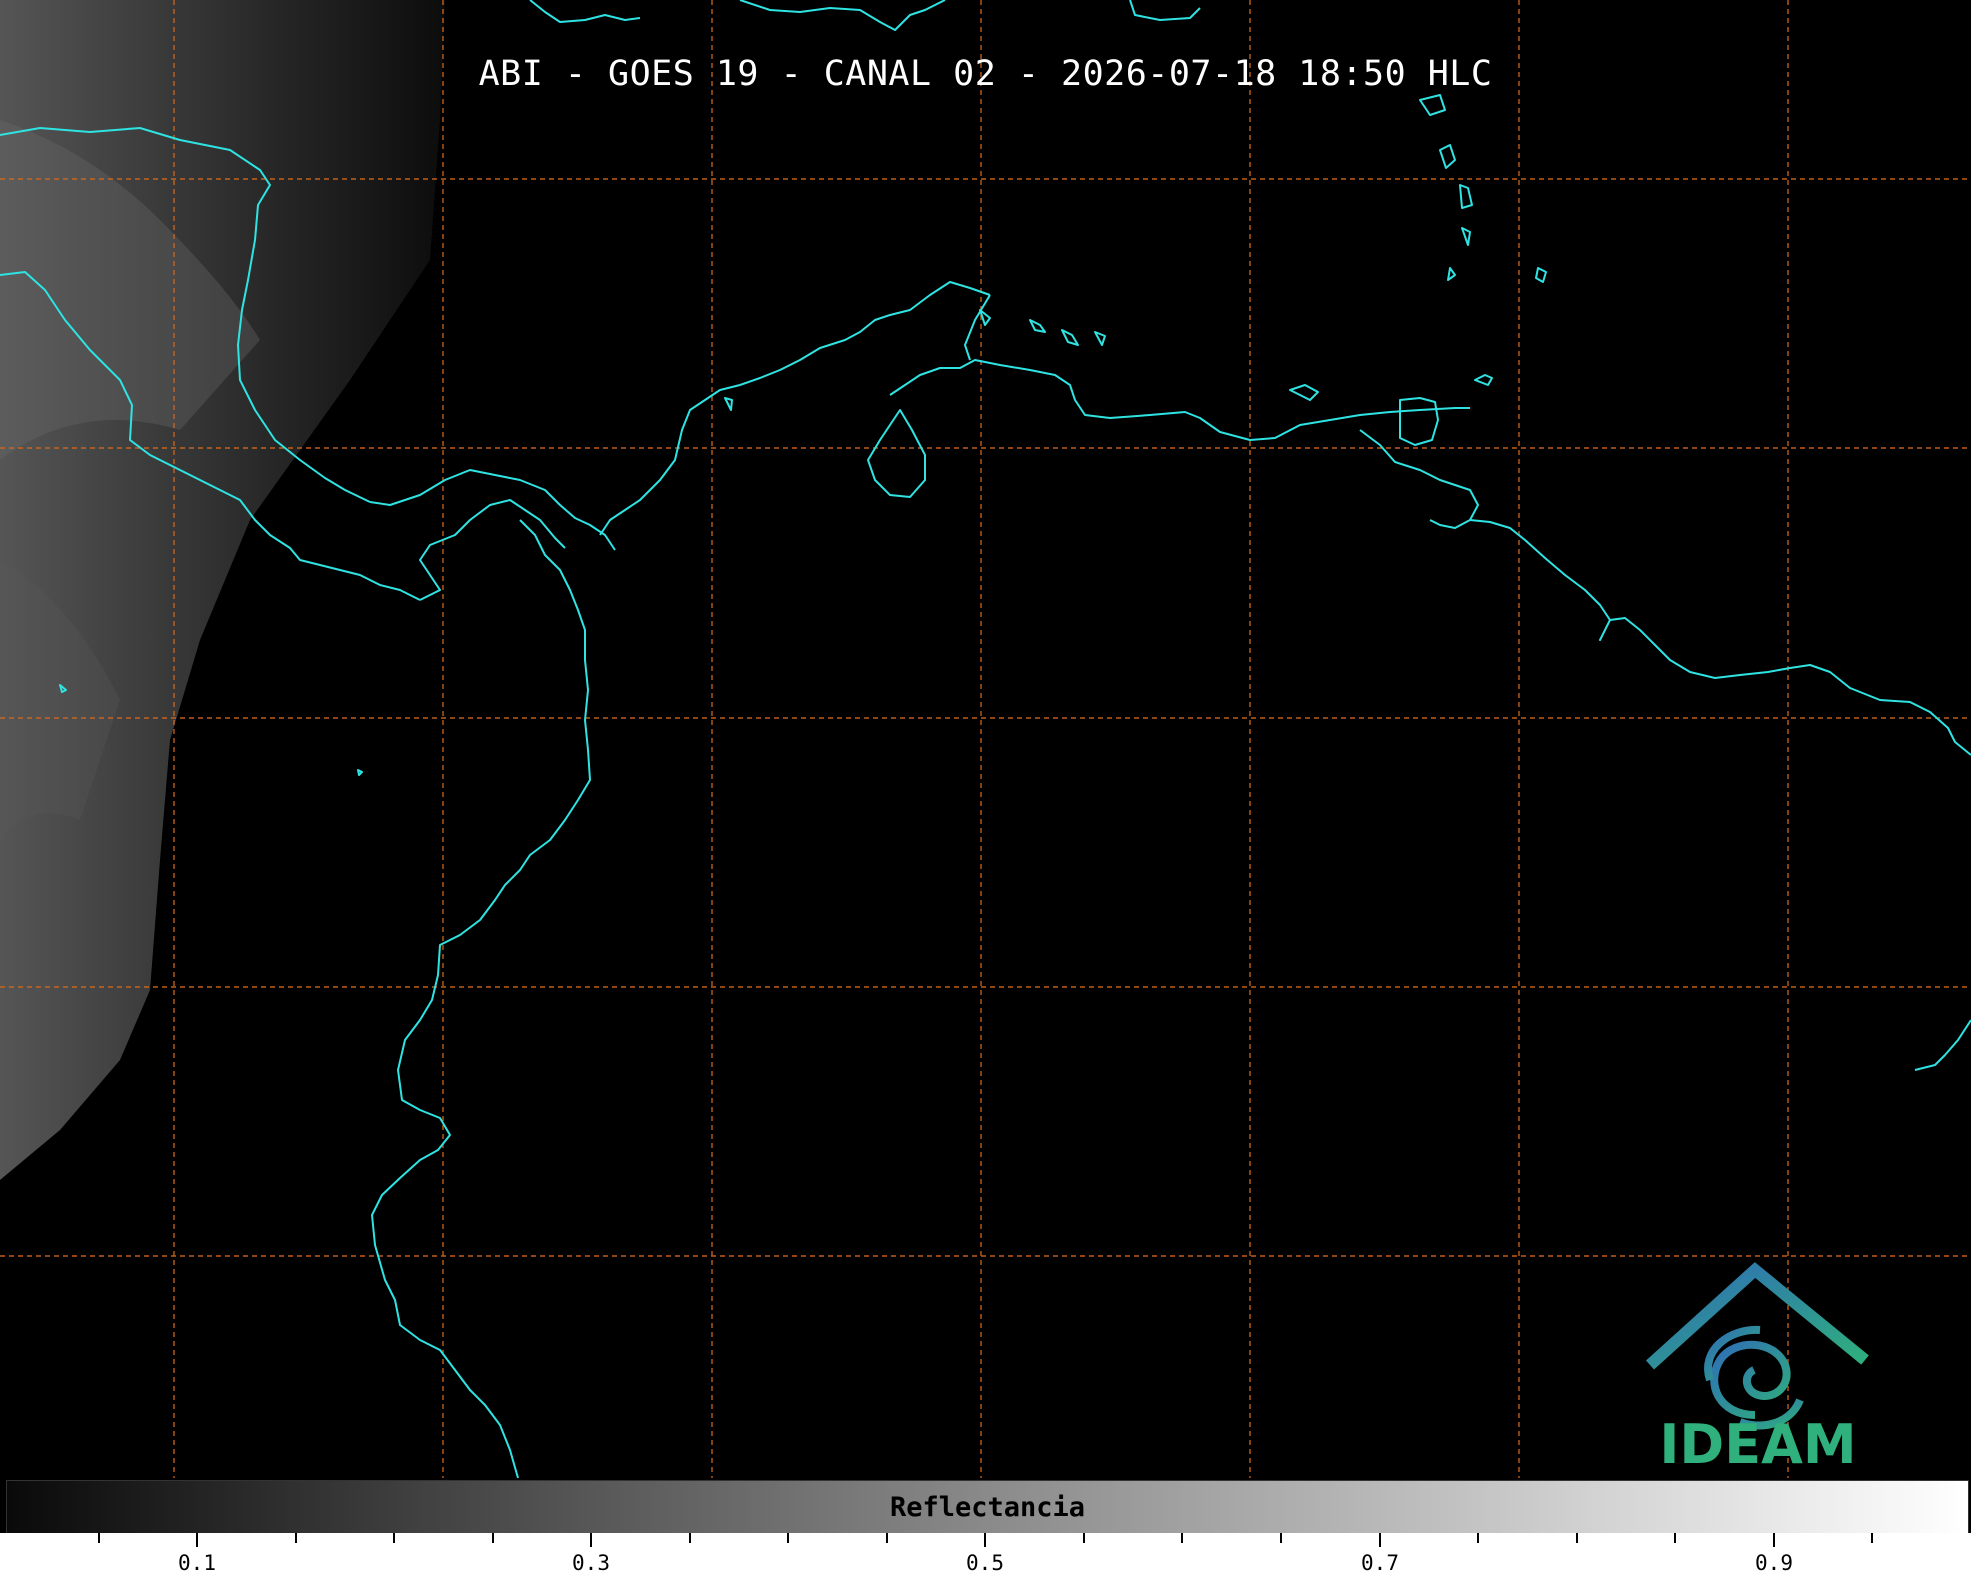 This screenshot has width=1971, height=1577. I want to click on ideam-logo-text: IDEAM, so click(1758, 1444).